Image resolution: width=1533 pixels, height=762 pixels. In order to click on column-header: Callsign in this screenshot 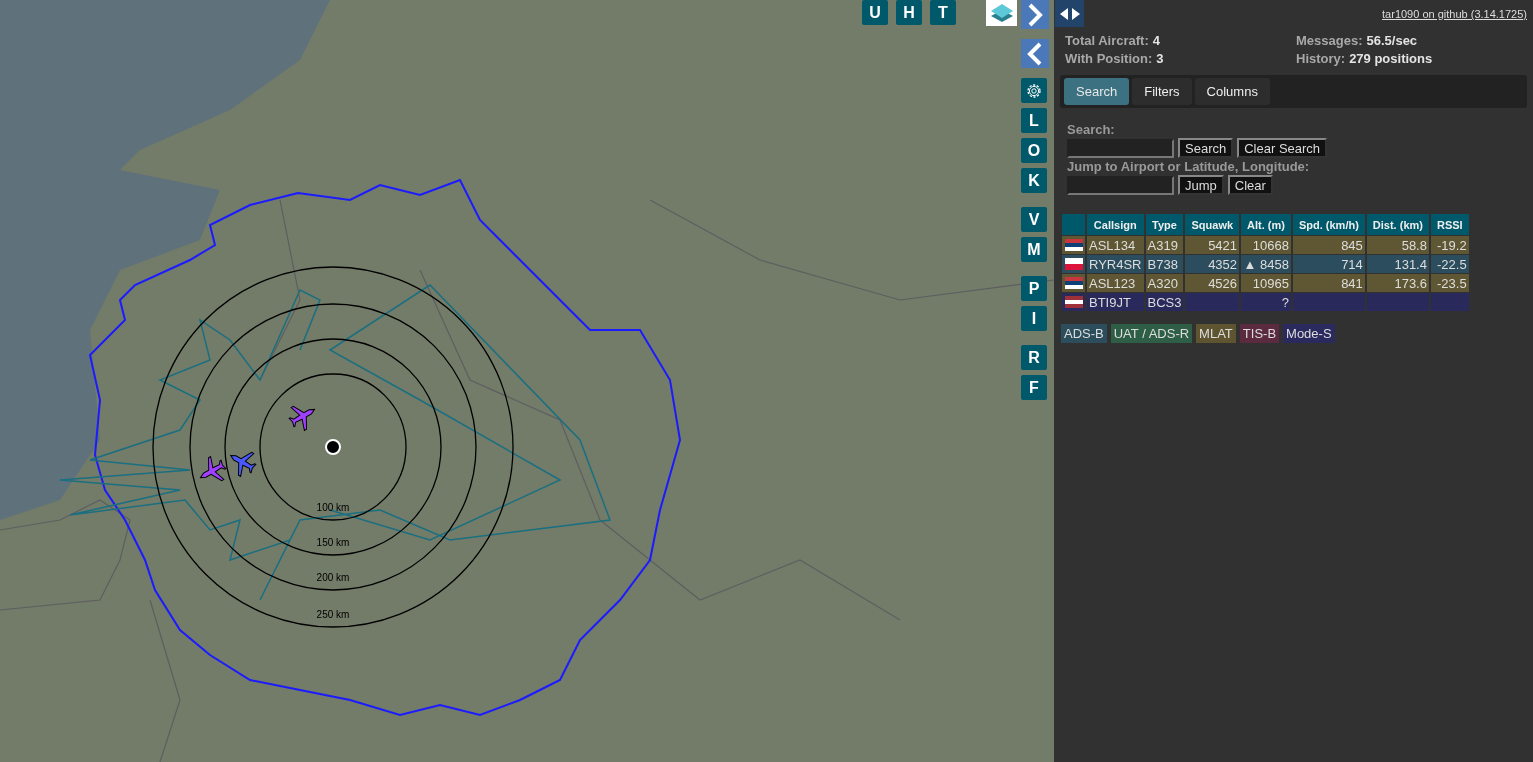, I will do `click(1115, 224)`.